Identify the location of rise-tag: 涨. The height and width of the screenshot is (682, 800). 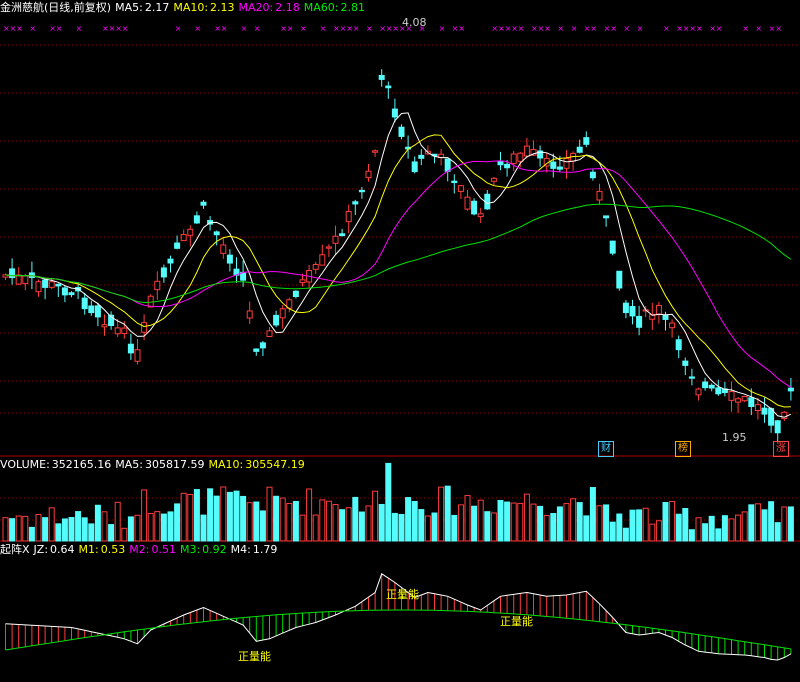
(781, 449).